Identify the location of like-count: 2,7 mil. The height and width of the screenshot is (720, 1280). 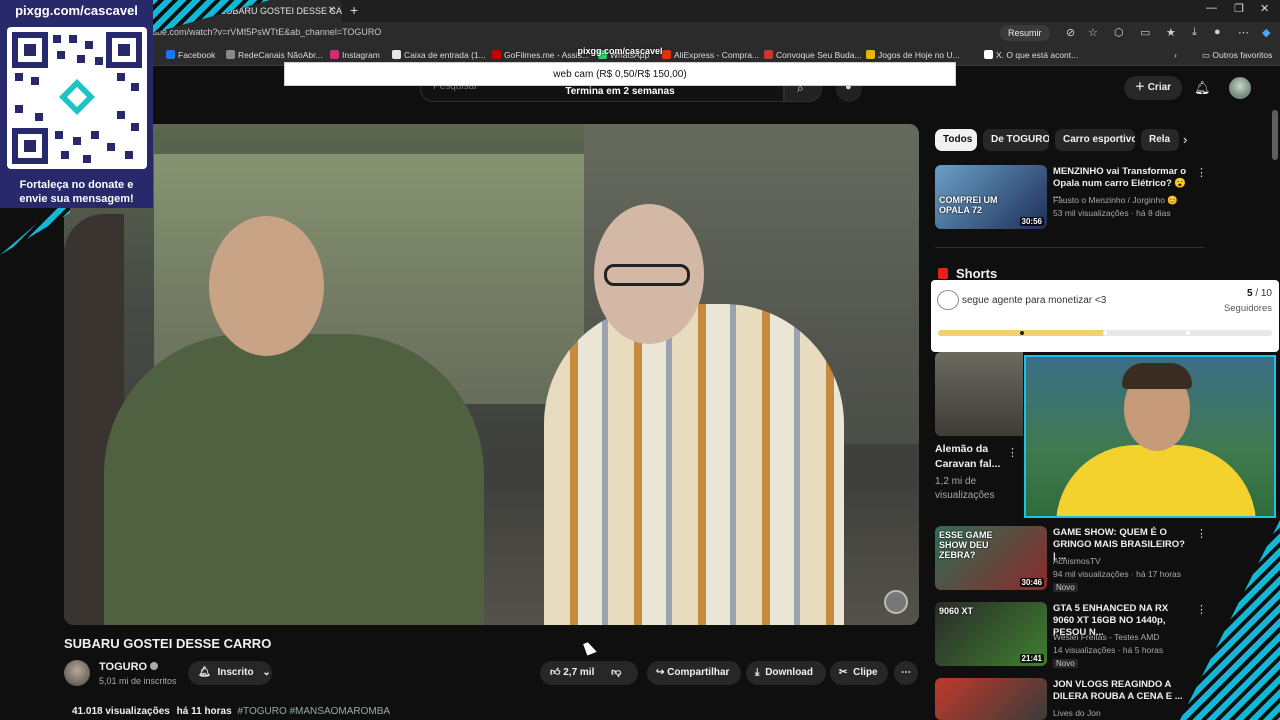
(579, 672).